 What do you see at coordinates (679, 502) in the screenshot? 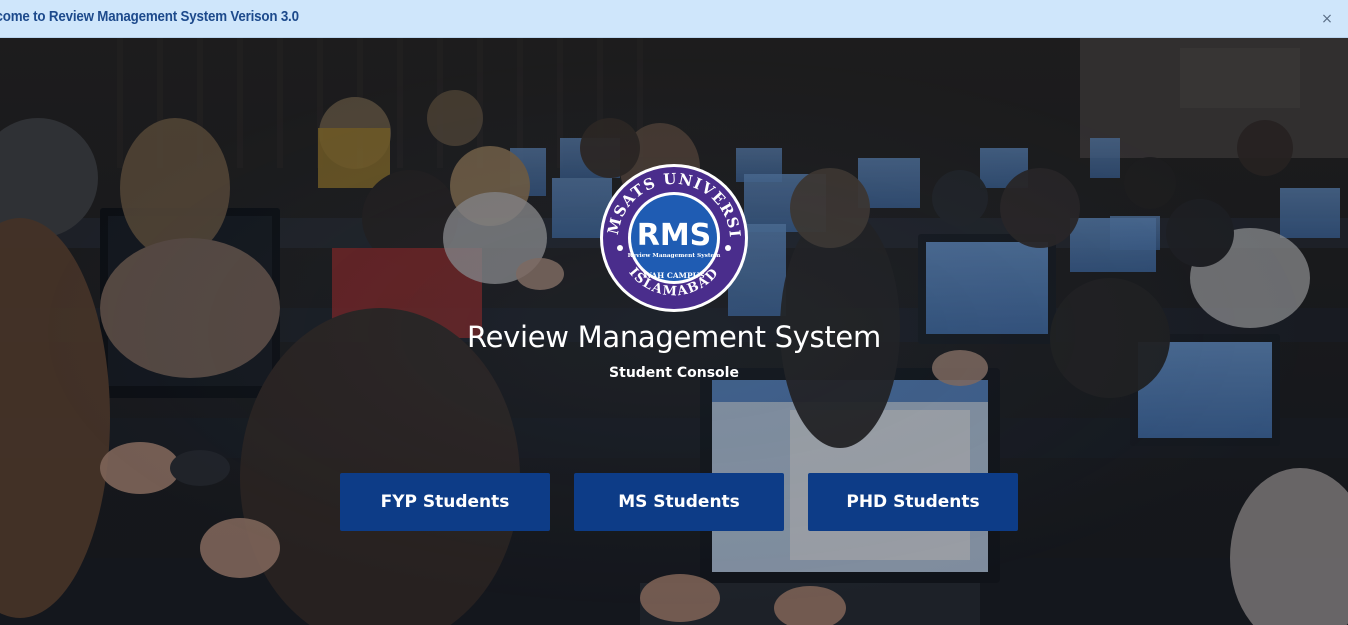
I see `ms-students-button: MS Students` at bounding box center [679, 502].